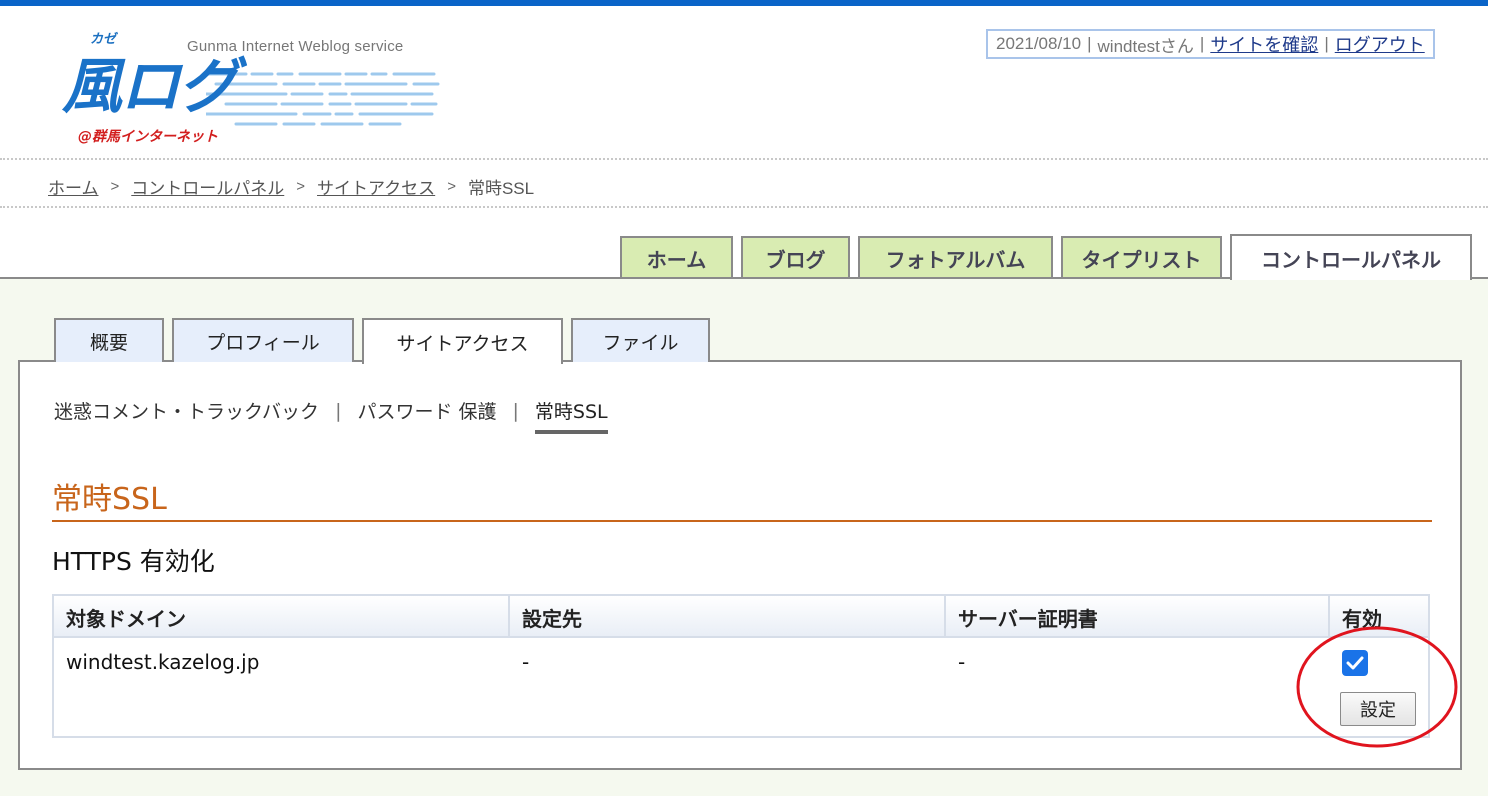 This screenshot has height=796, width=1488. I want to click on cell-target: -, so click(526, 662).